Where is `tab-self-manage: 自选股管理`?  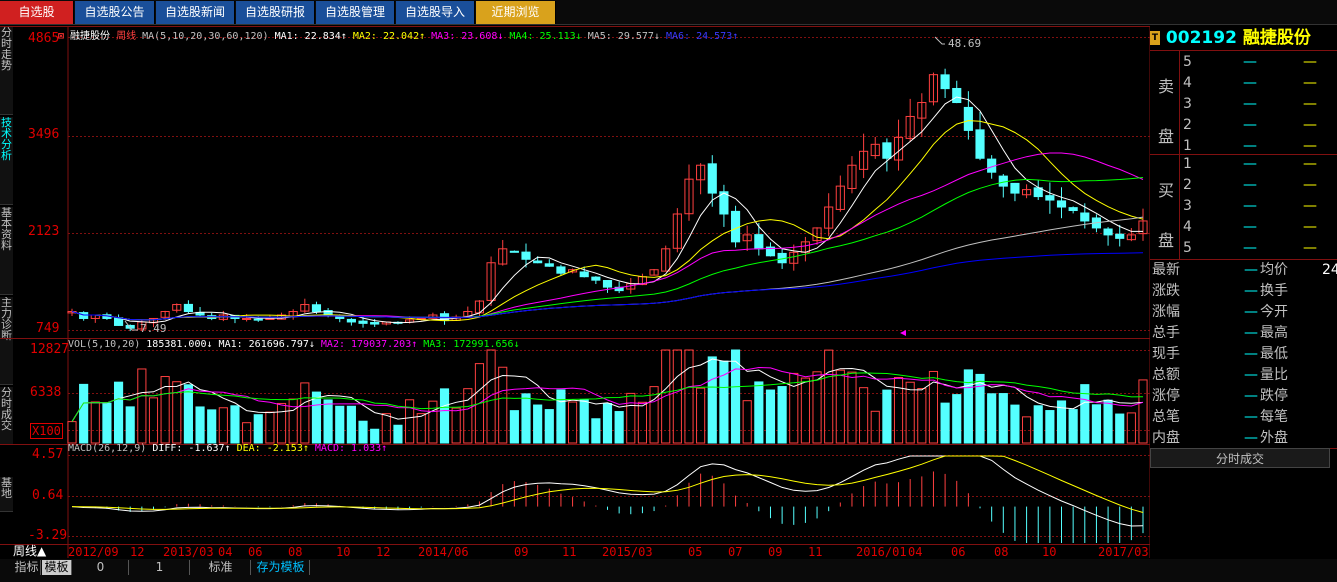 tab-self-manage: 自选股管理 is located at coordinates (355, 12).